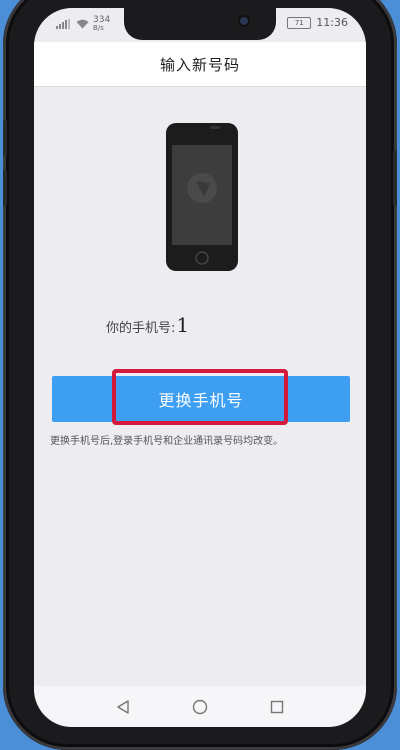 This screenshot has height=750, width=400. I want to click on home-circle-icon, so click(200, 706).